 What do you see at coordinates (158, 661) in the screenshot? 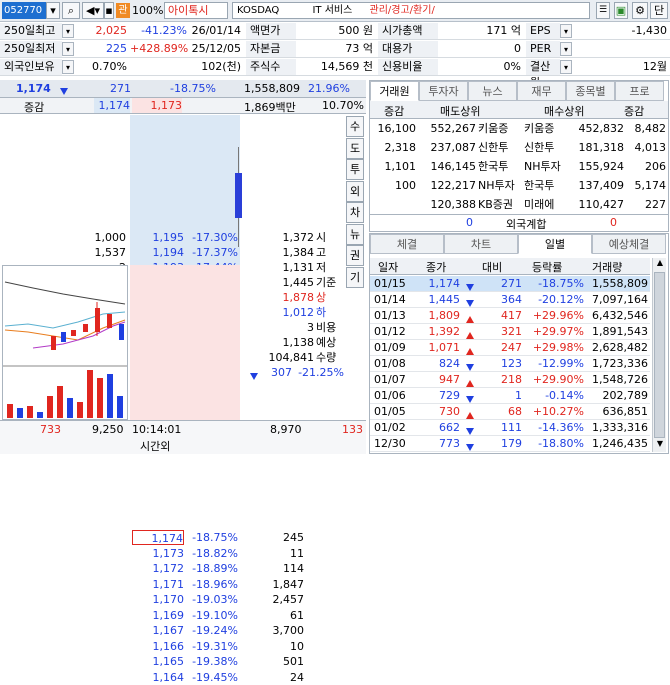
I see `bid-price: 1,165` at bounding box center [158, 661].